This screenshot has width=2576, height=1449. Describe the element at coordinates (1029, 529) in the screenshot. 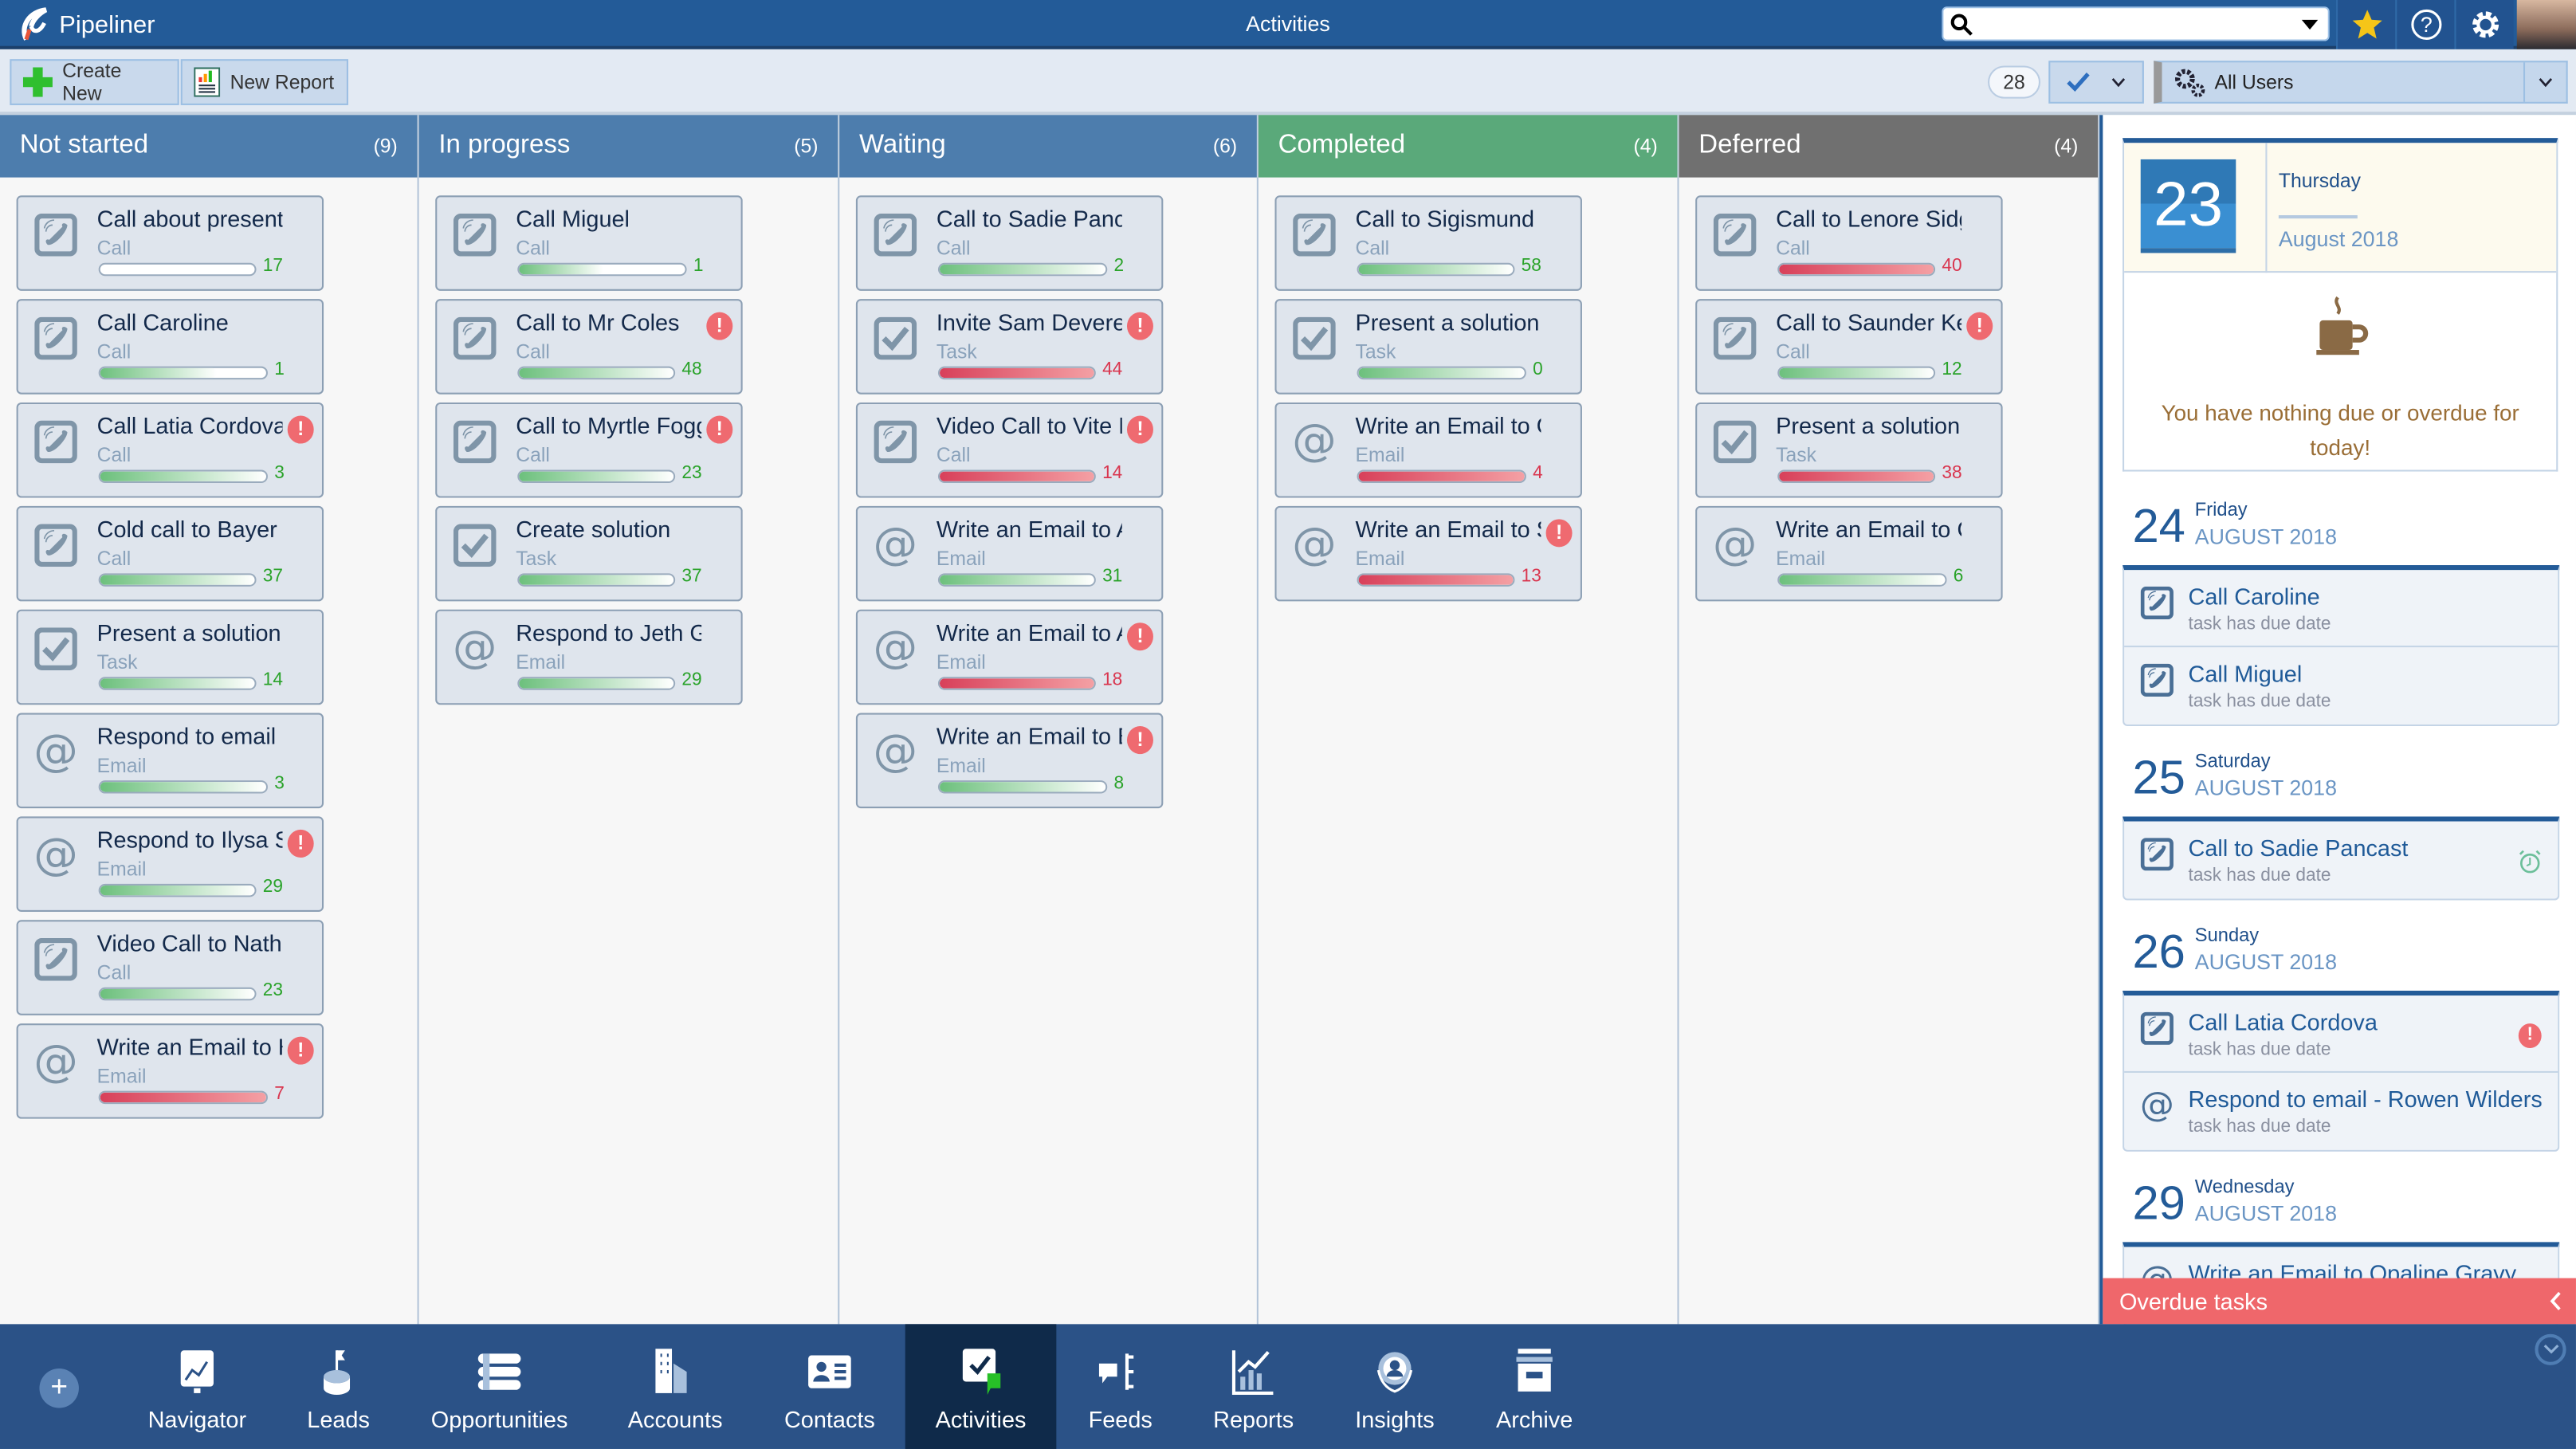

I see `card-title: Write an Email to A` at that location.